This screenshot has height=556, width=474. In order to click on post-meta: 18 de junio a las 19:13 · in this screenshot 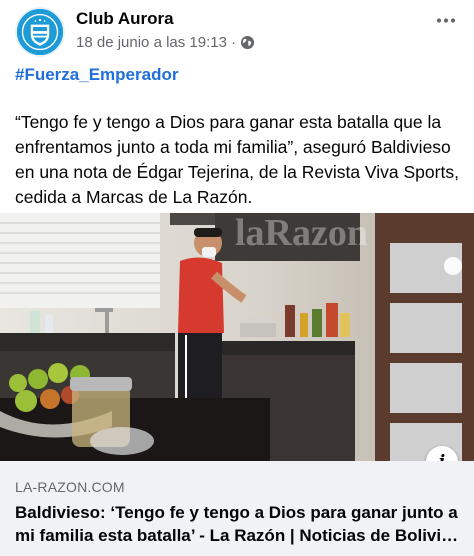, I will do `click(165, 42)`.